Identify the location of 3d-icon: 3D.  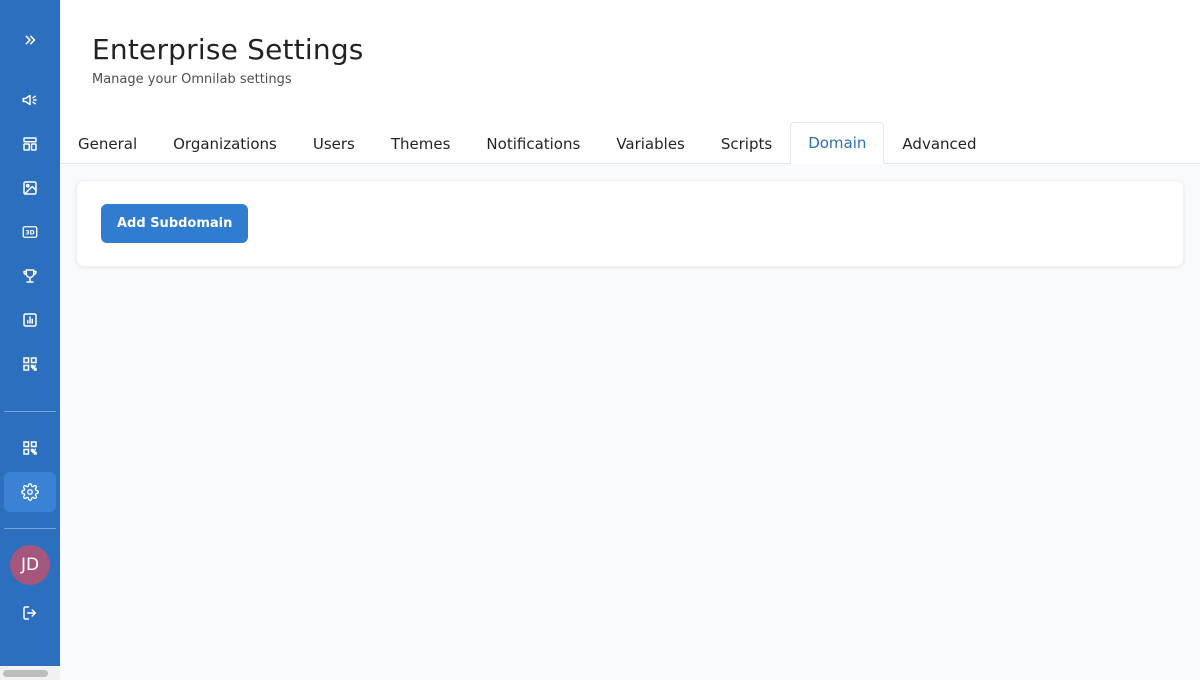
(30, 232).